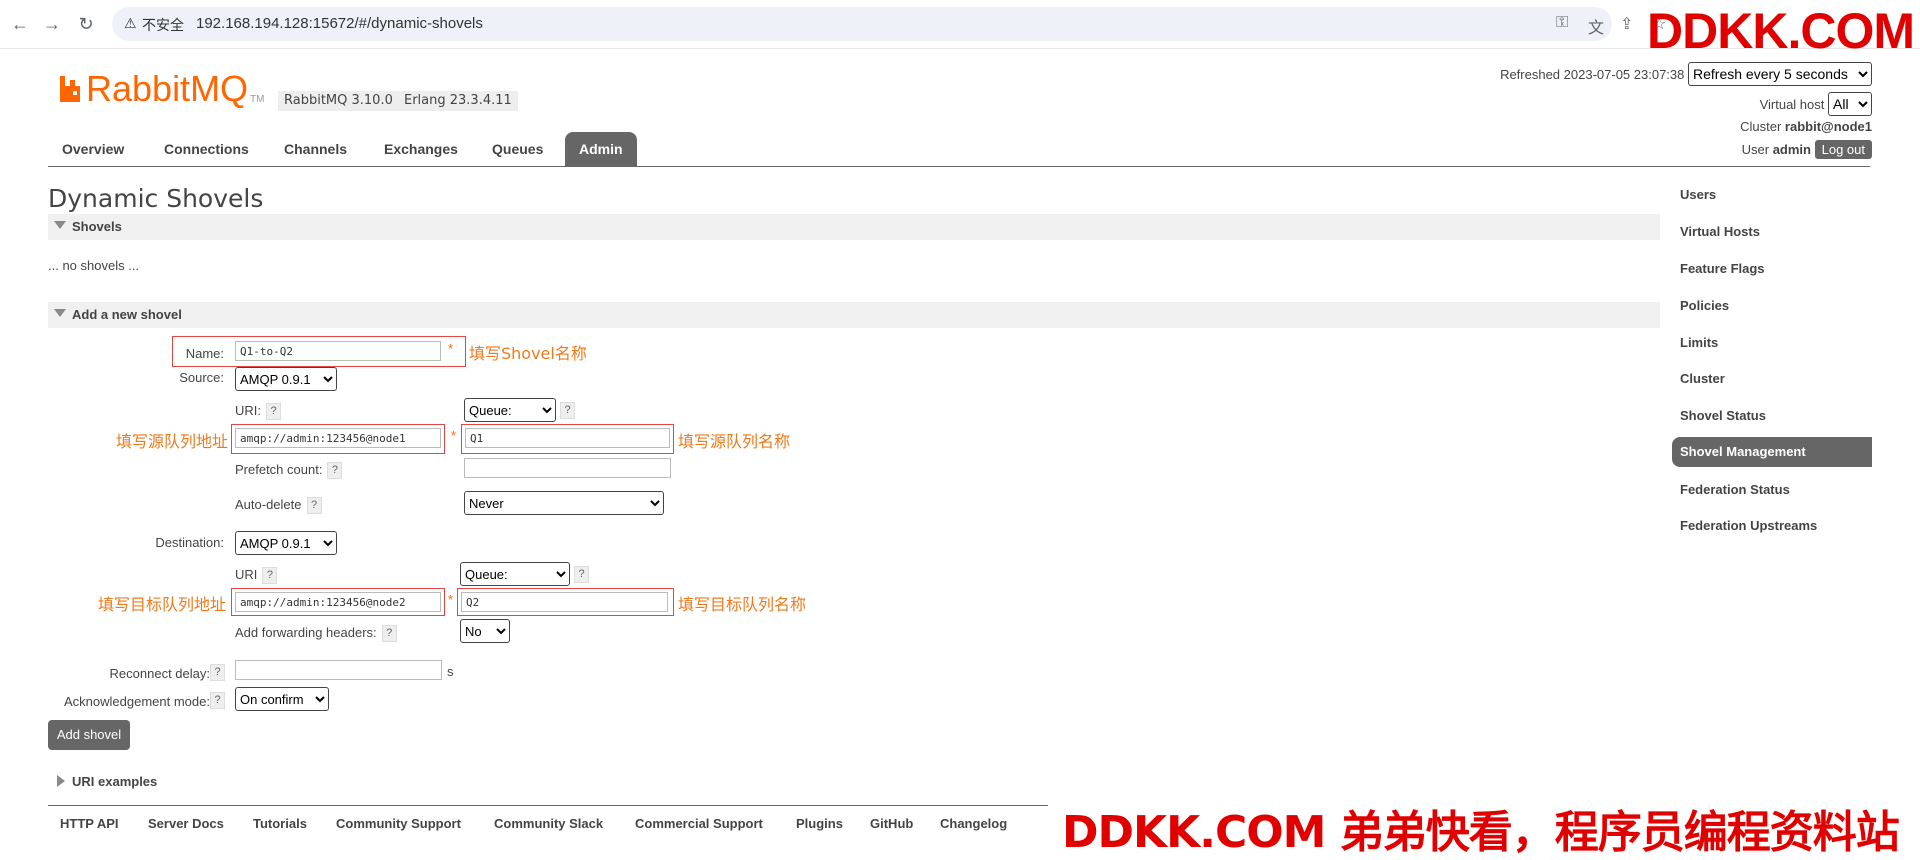  I want to click on prefetch-label: Prefetch count:?, so click(289, 471).